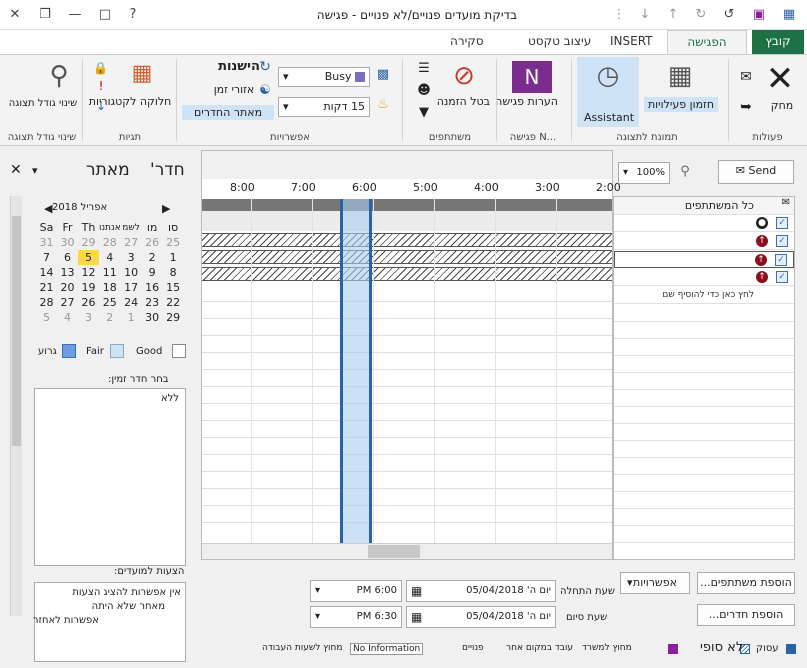 Image resolution: width=807 pixels, height=668 pixels. I want to click on day-cell: 17, so click(131, 287).